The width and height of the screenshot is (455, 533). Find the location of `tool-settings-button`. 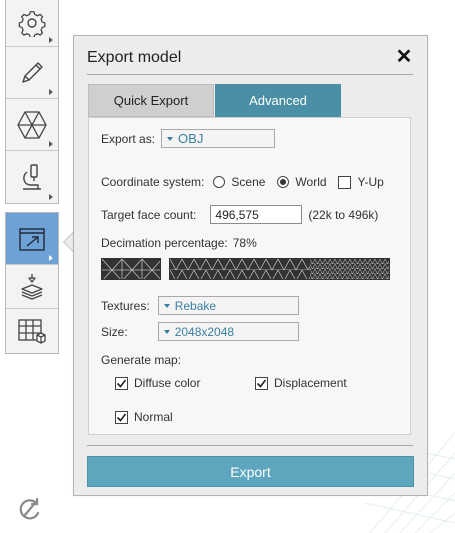

tool-settings-button is located at coordinates (32, 23).